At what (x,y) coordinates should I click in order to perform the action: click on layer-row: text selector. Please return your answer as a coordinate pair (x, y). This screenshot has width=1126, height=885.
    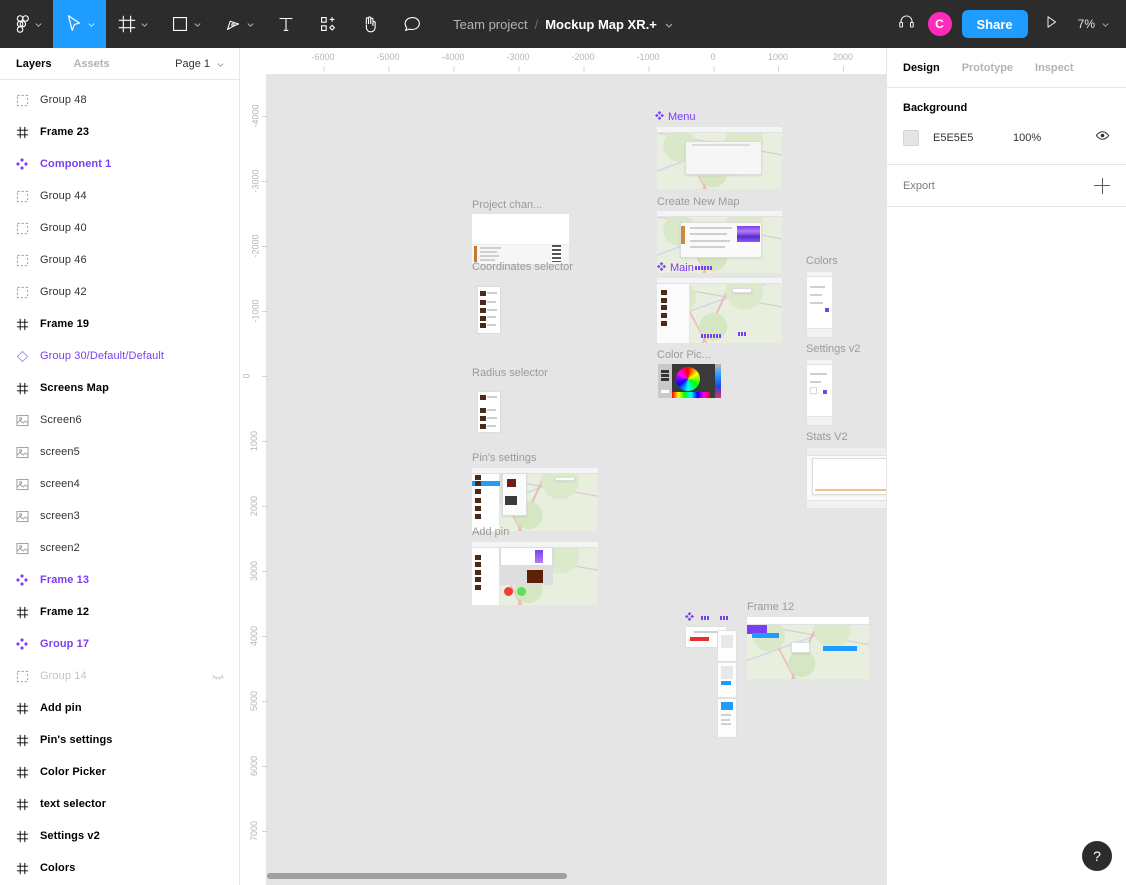
    Looking at the image, I should click on (119, 804).